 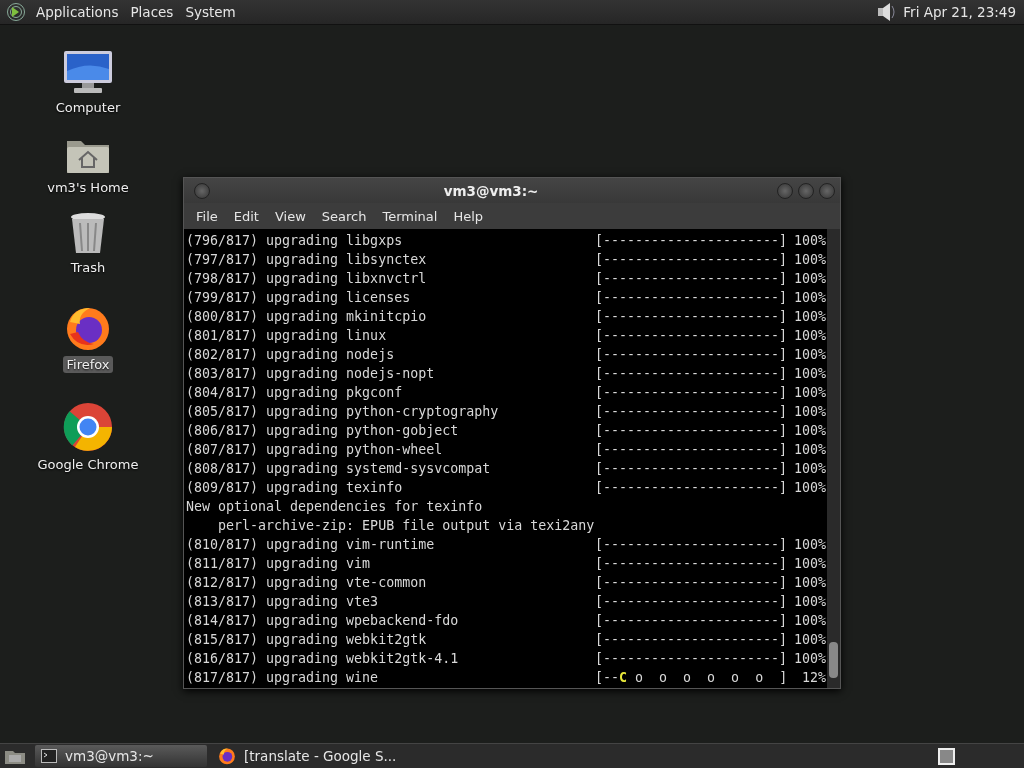 I want to click on terminal-line: (815/817) upgrading webkit2gtk, so click(x=307, y=640).